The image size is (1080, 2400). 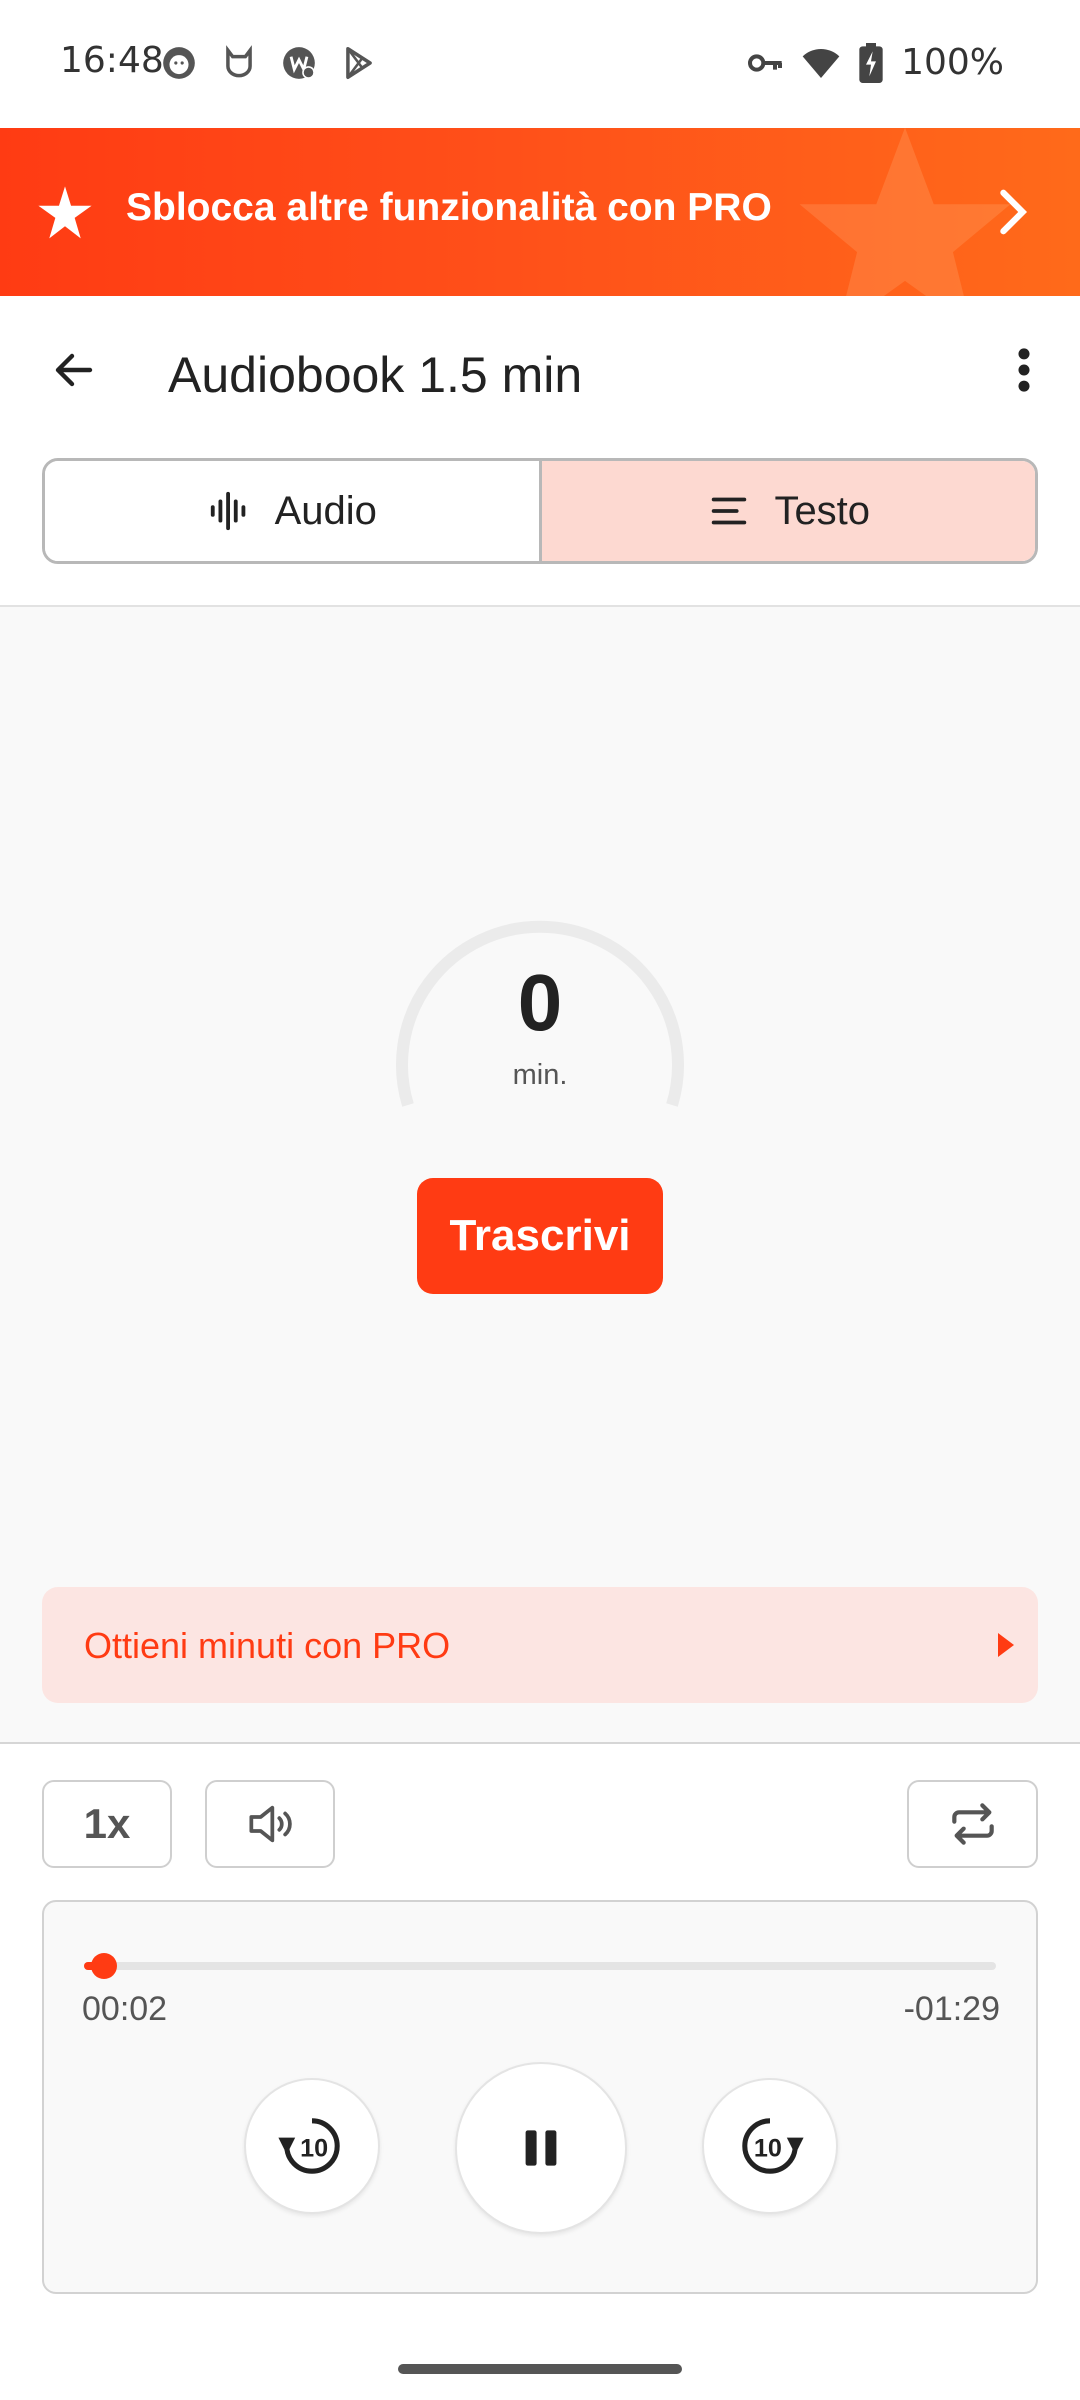 I want to click on tab-audio: Audio, so click(x=292, y=511).